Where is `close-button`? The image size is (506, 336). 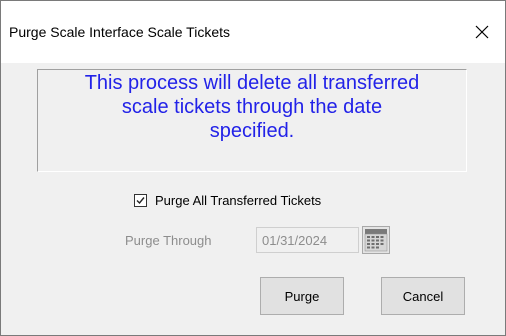
close-button is located at coordinates (482, 32).